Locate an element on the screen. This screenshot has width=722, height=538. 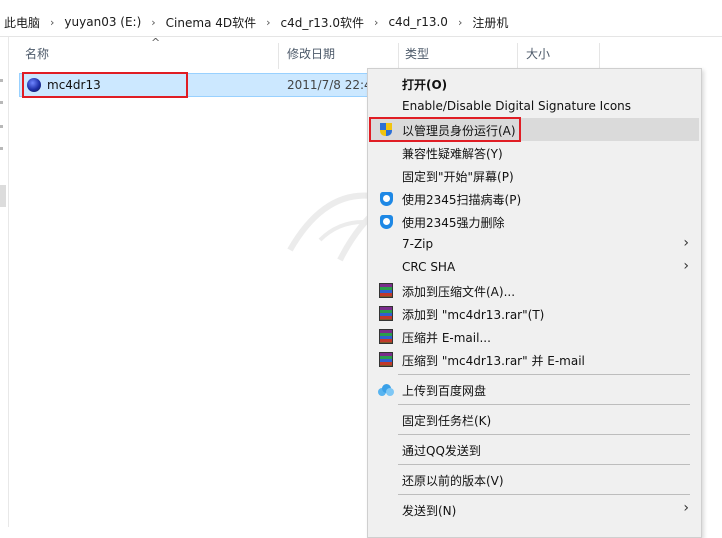
sort-ascending-icon: ^ is located at coordinates (156, 42).